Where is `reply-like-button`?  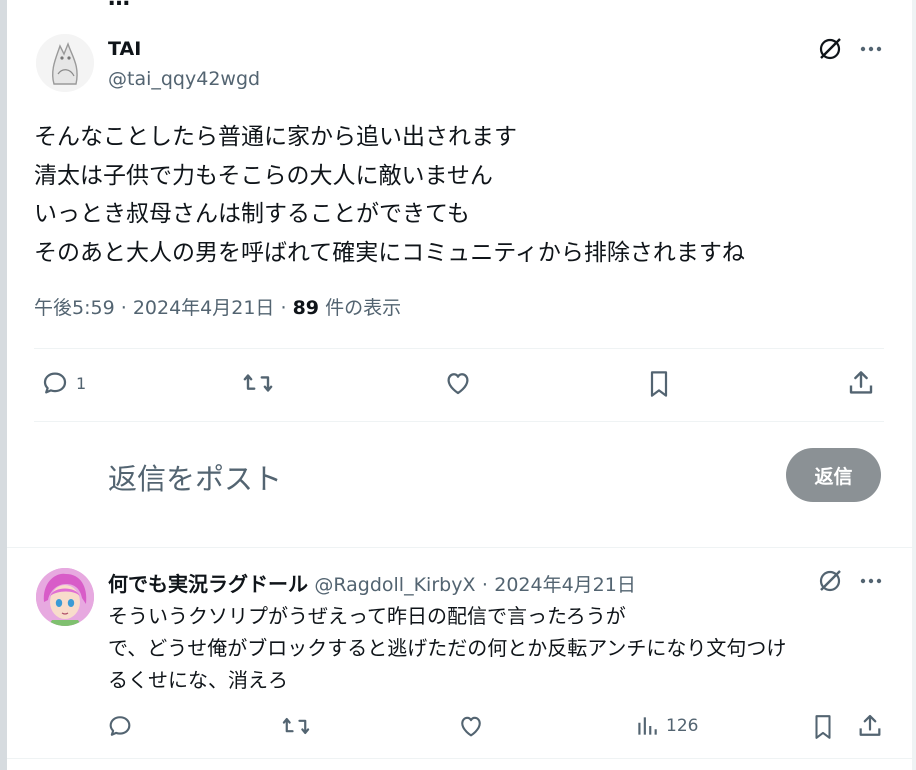
reply-like-button is located at coordinates (471, 726).